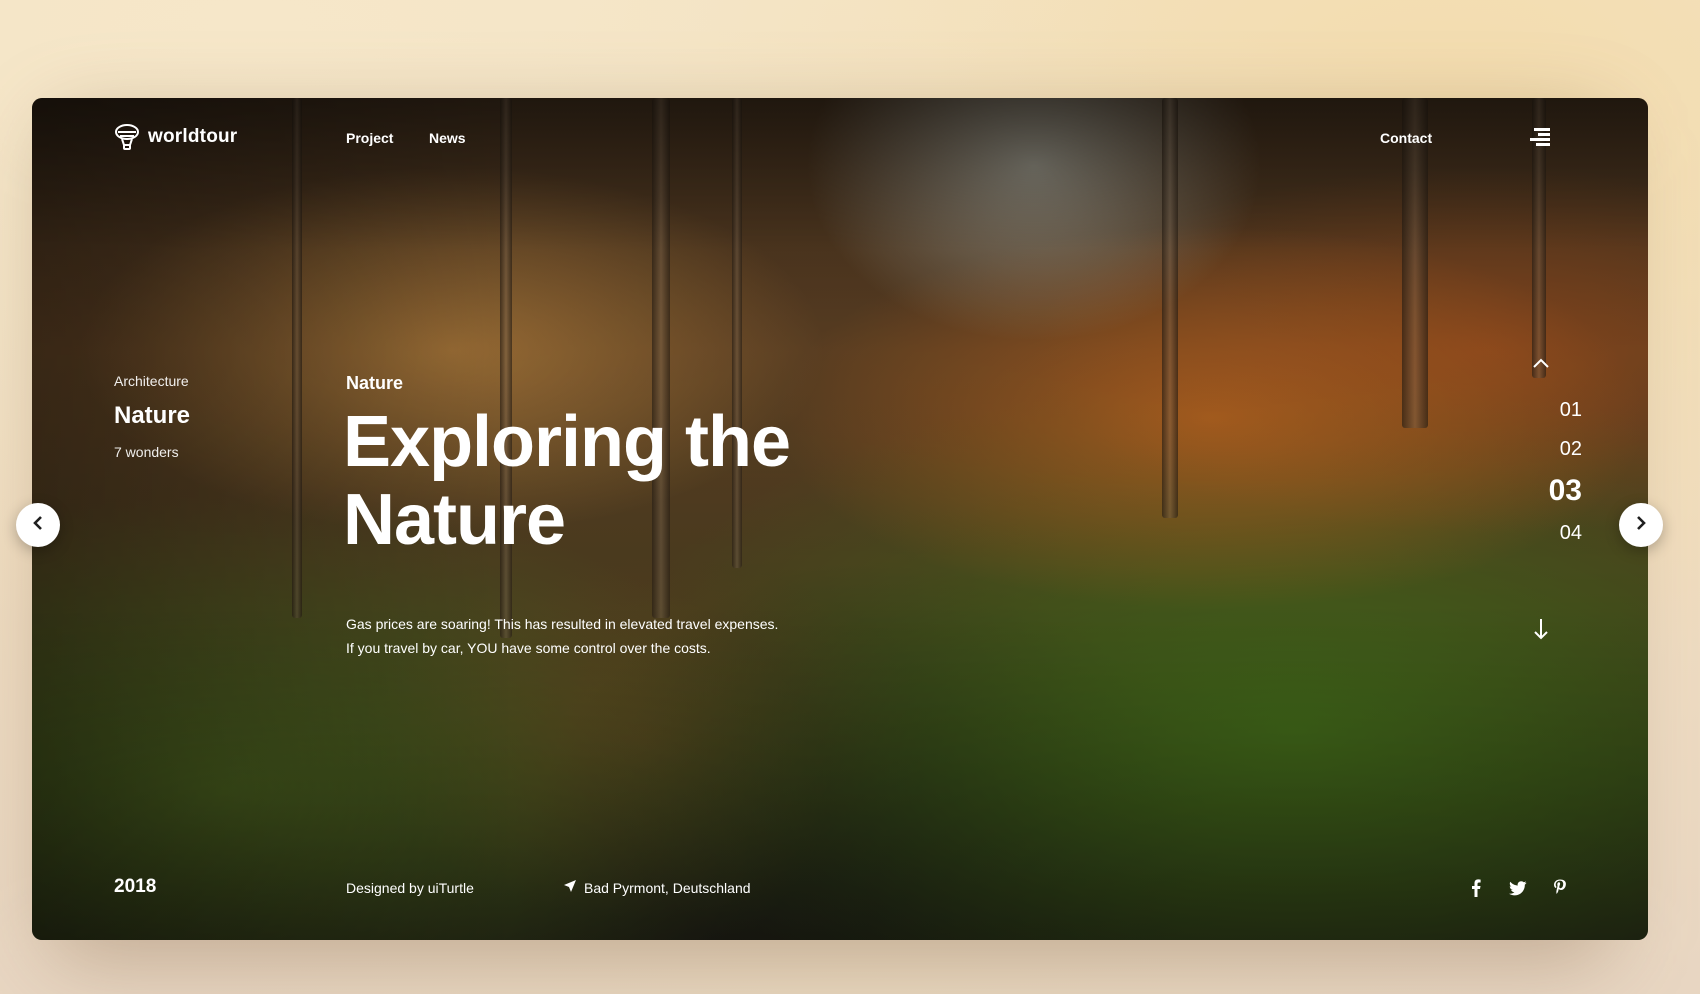 This screenshot has width=1700, height=994. Describe the element at coordinates (146, 452) in the screenshot. I see `side-subtitle: 7 wonders` at that location.